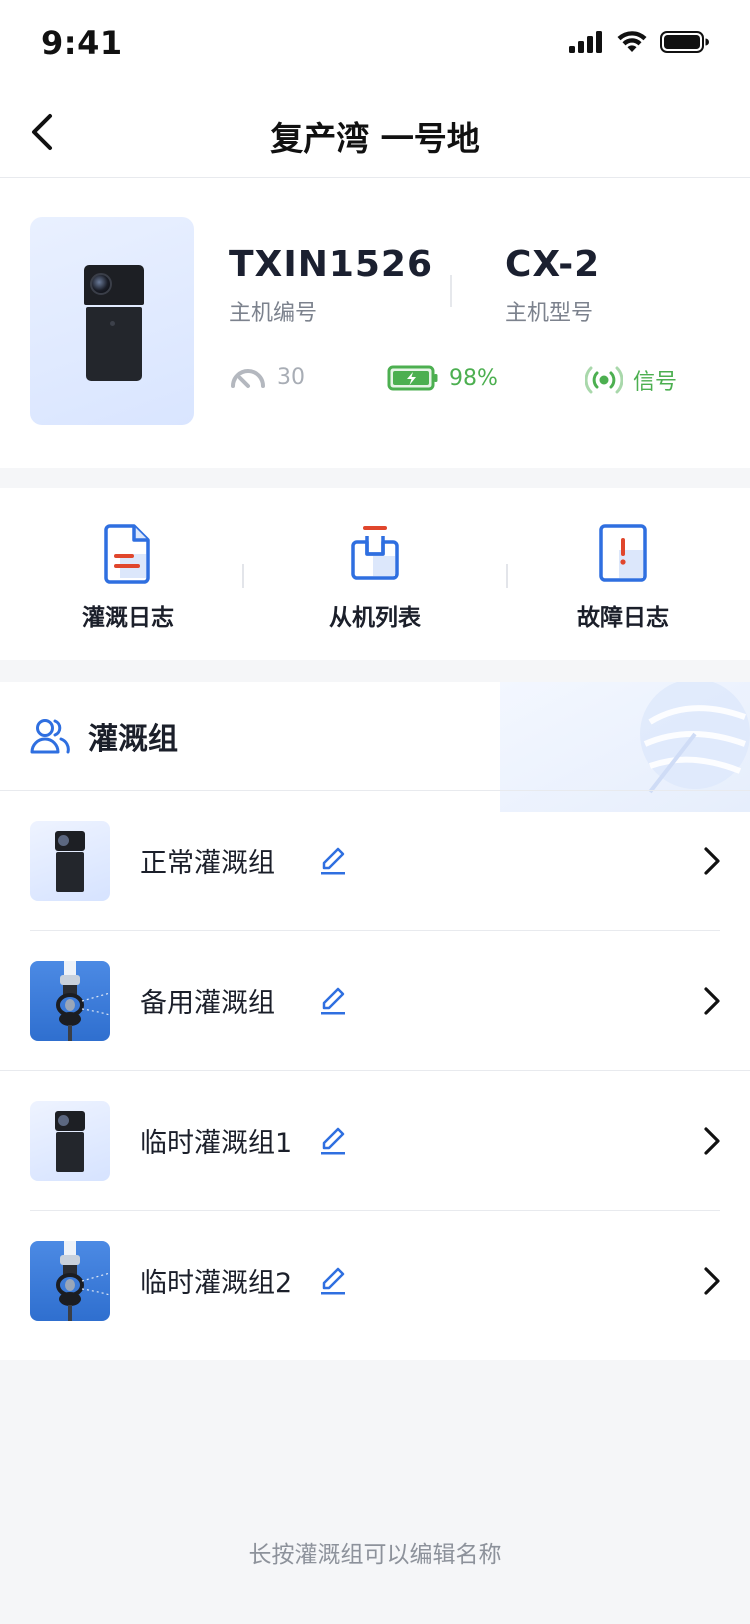 Image resolution: width=750 pixels, height=1624 pixels. What do you see at coordinates (114, 324) in the screenshot?
I see `camera-illustration` at bounding box center [114, 324].